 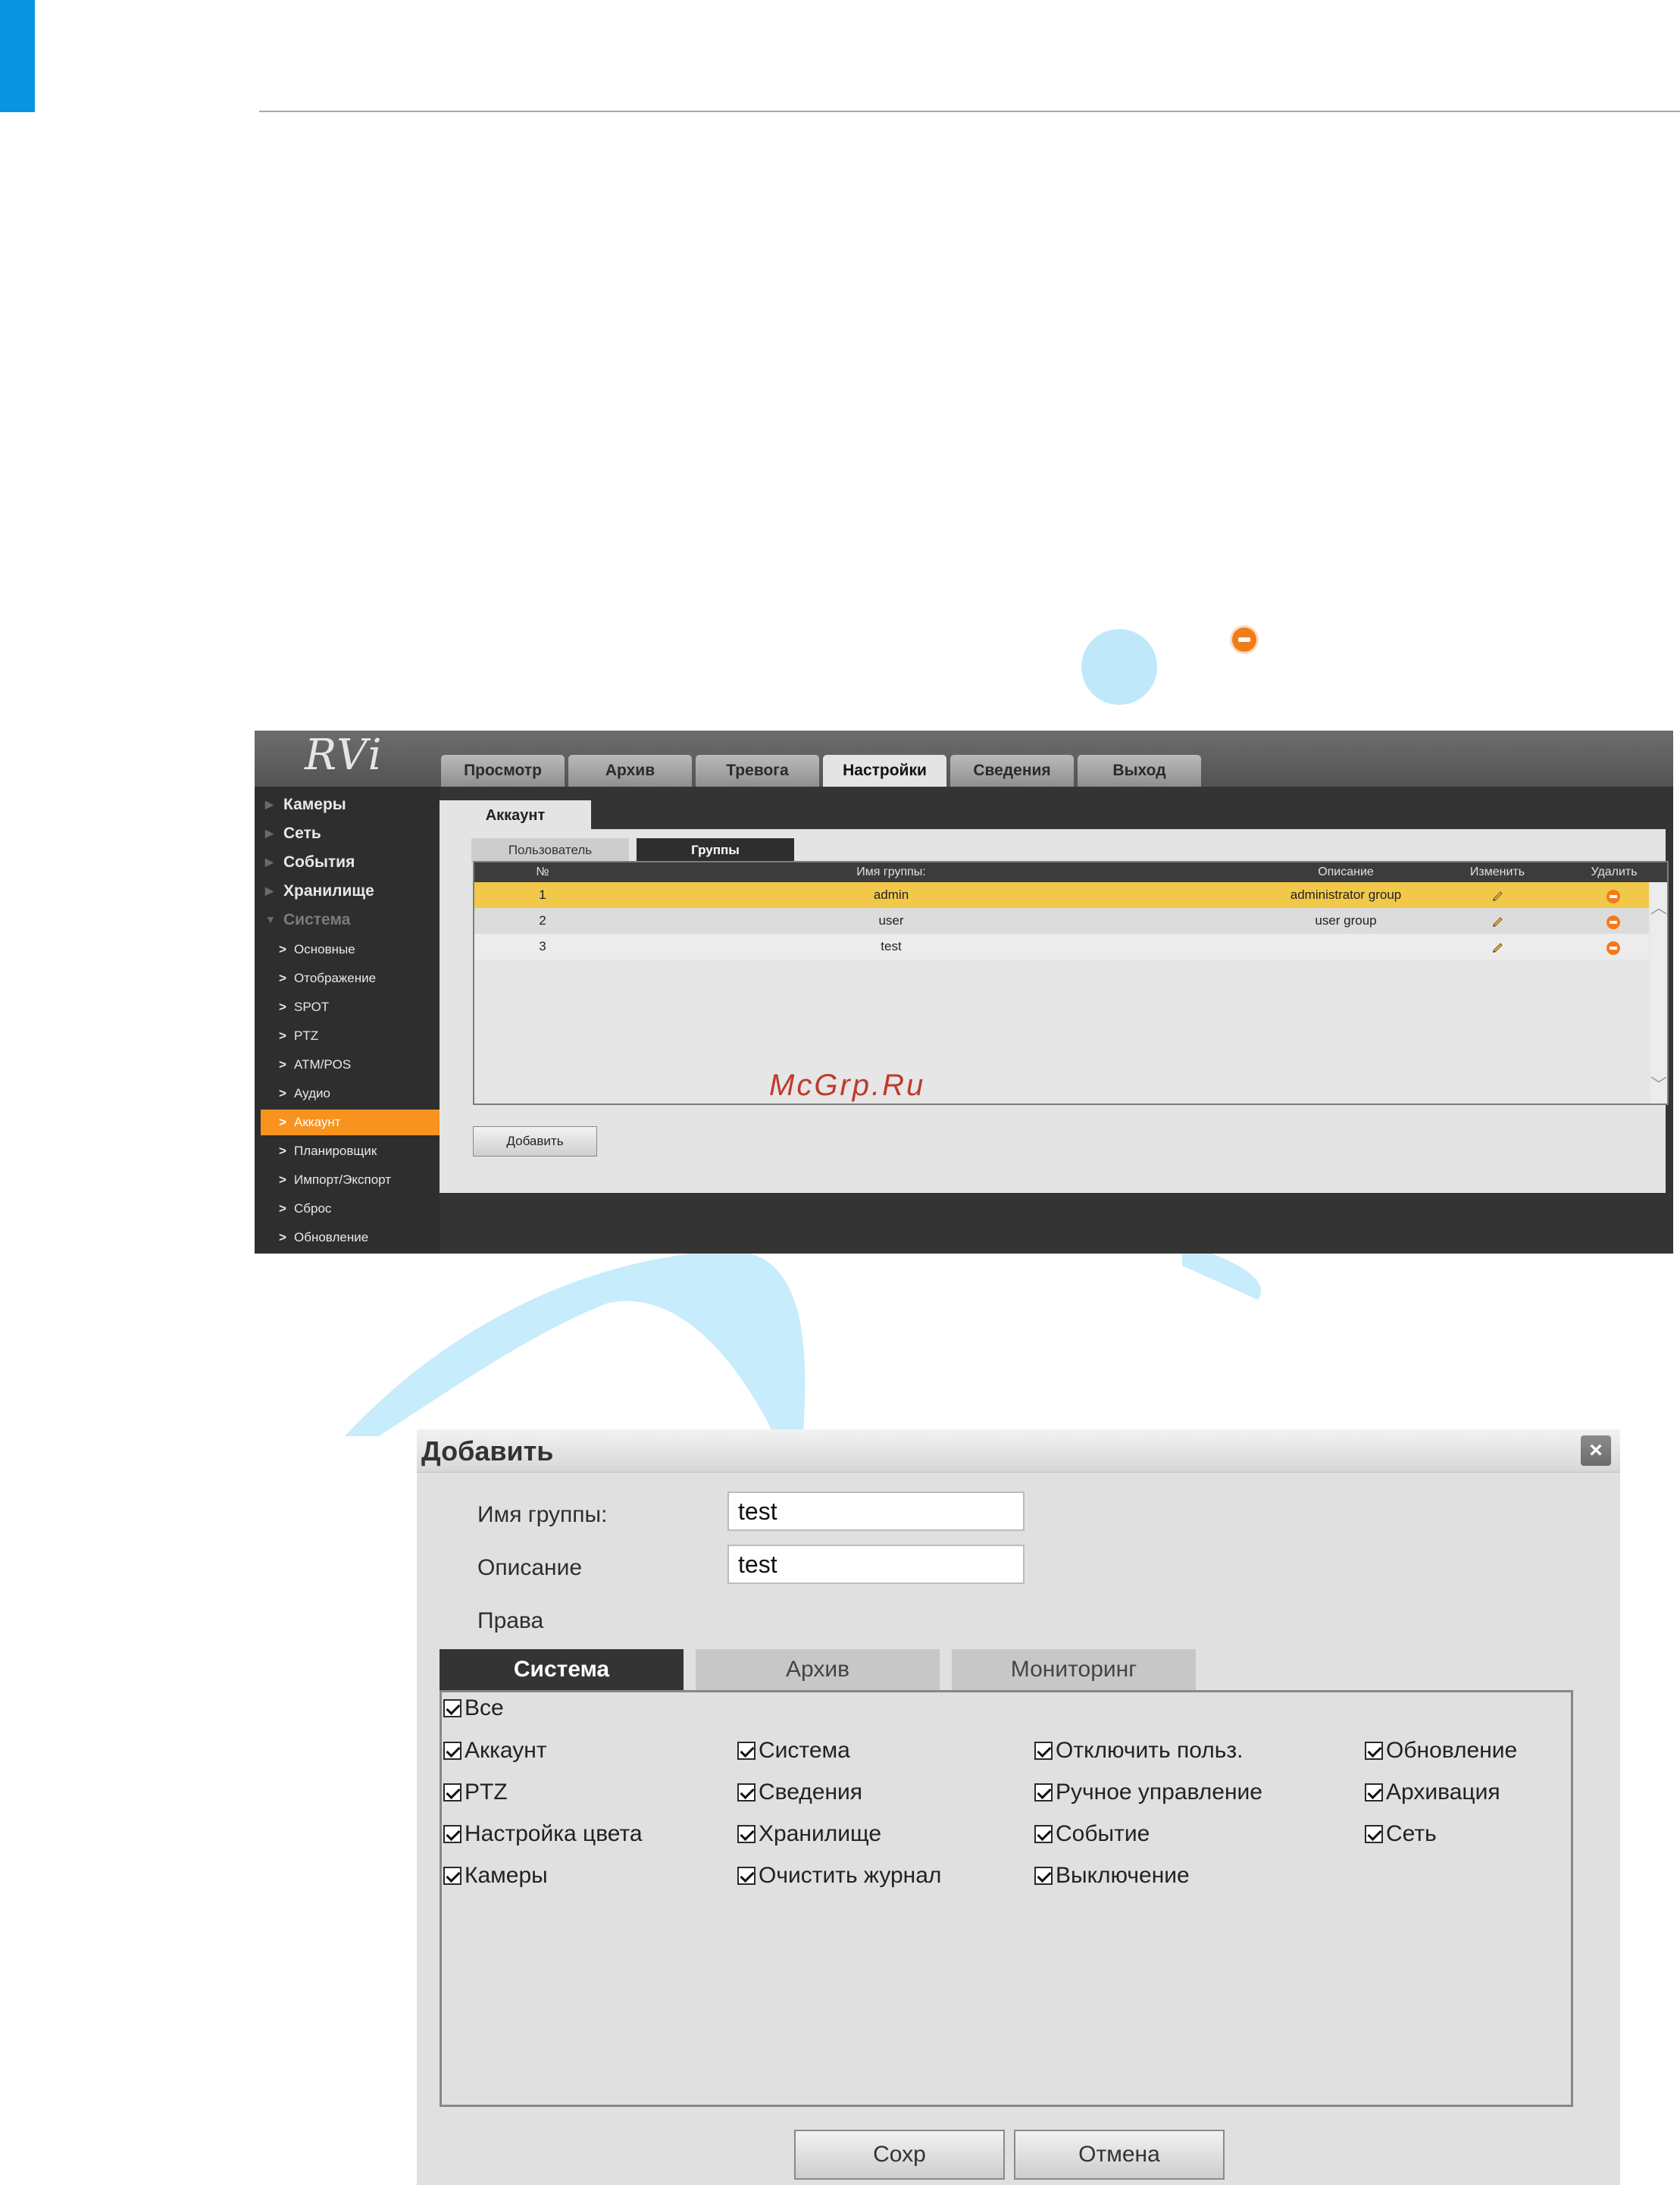 I want to click on subtab-users: Пользователь, so click(x=550, y=850).